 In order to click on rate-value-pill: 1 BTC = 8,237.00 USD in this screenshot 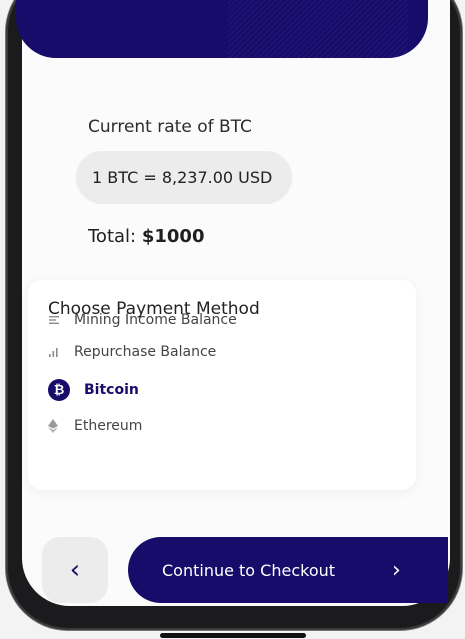, I will do `click(184, 177)`.